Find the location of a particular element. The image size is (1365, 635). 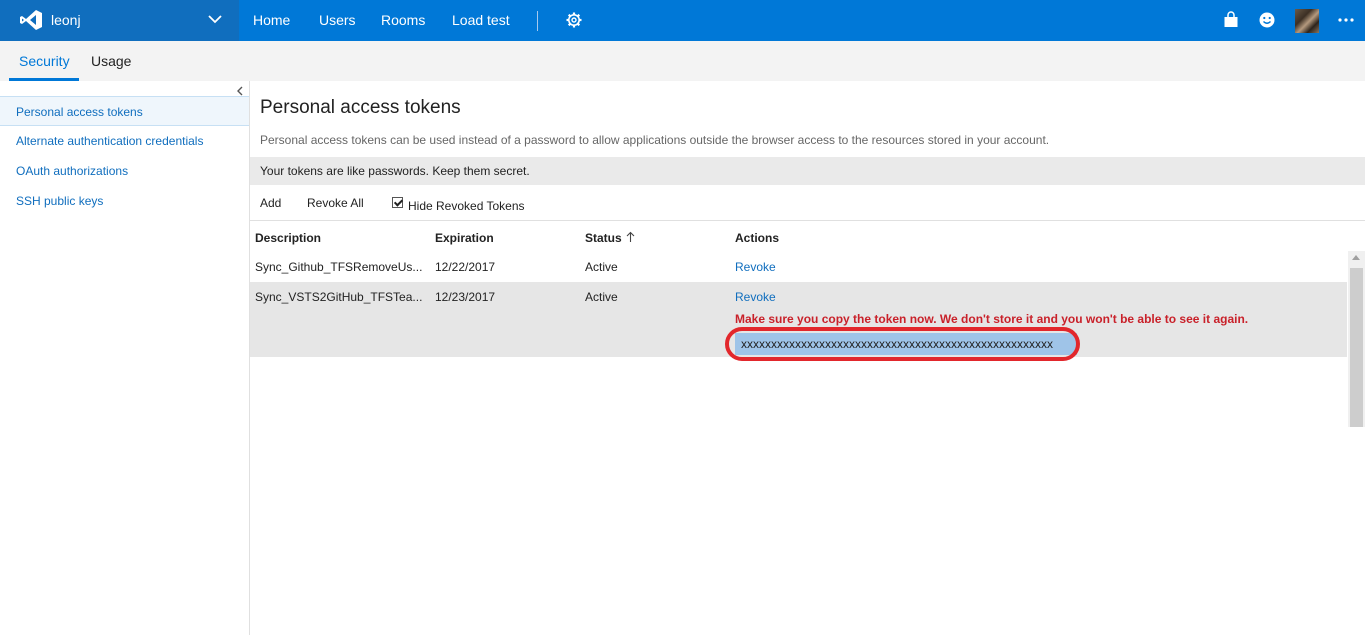

smiley-feedback-icon is located at coordinates (1267, 20).